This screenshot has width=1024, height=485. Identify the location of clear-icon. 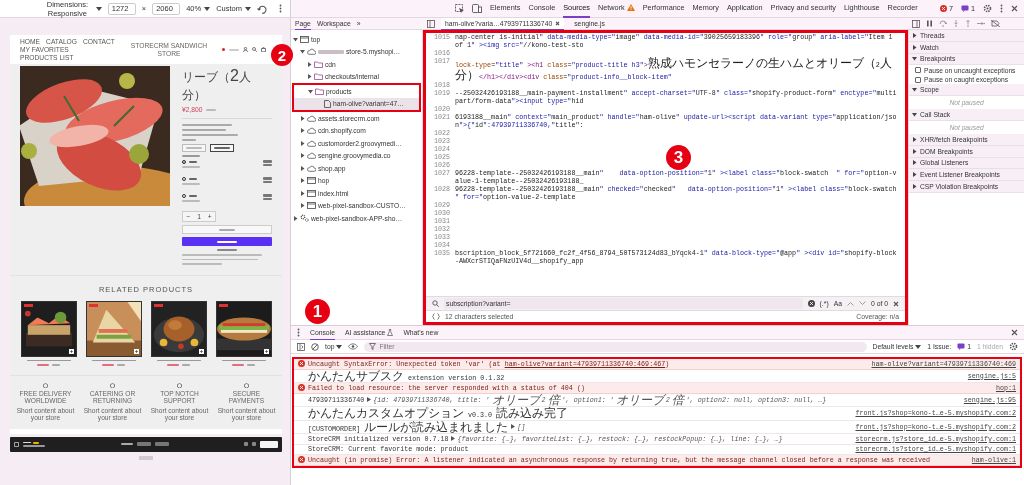
(811, 303).